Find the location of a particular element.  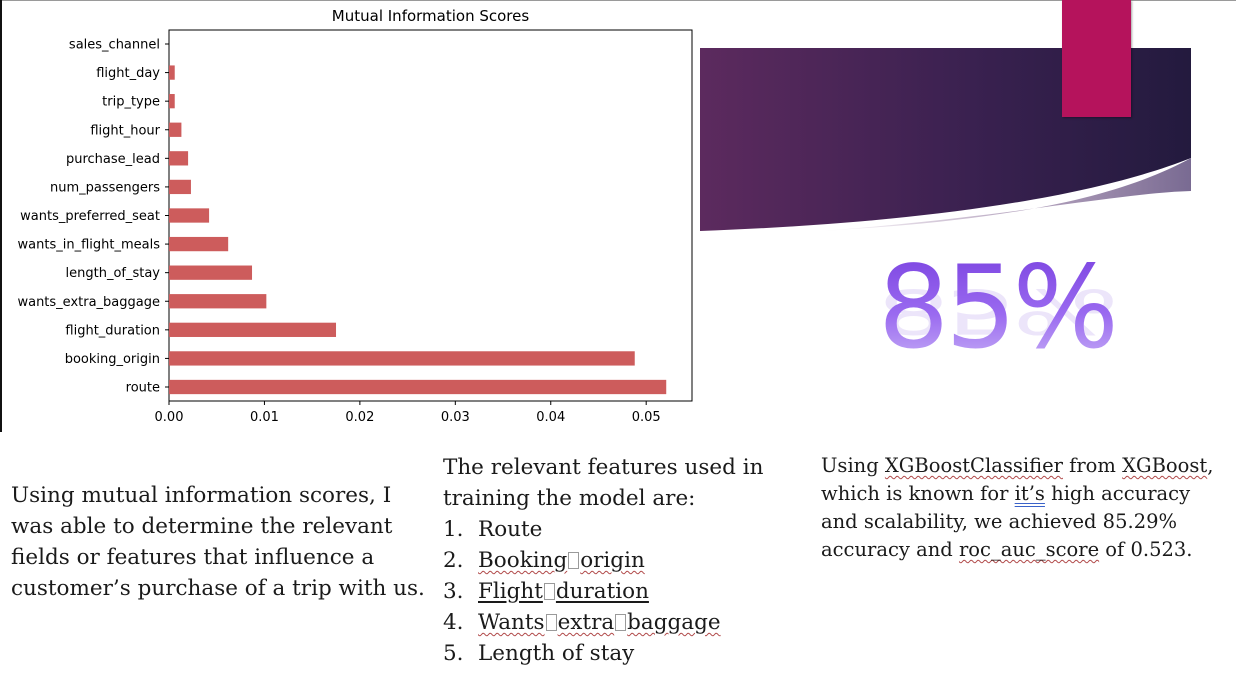

y-tick-label-flight-duration: flight_duration is located at coordinates (112, 330).